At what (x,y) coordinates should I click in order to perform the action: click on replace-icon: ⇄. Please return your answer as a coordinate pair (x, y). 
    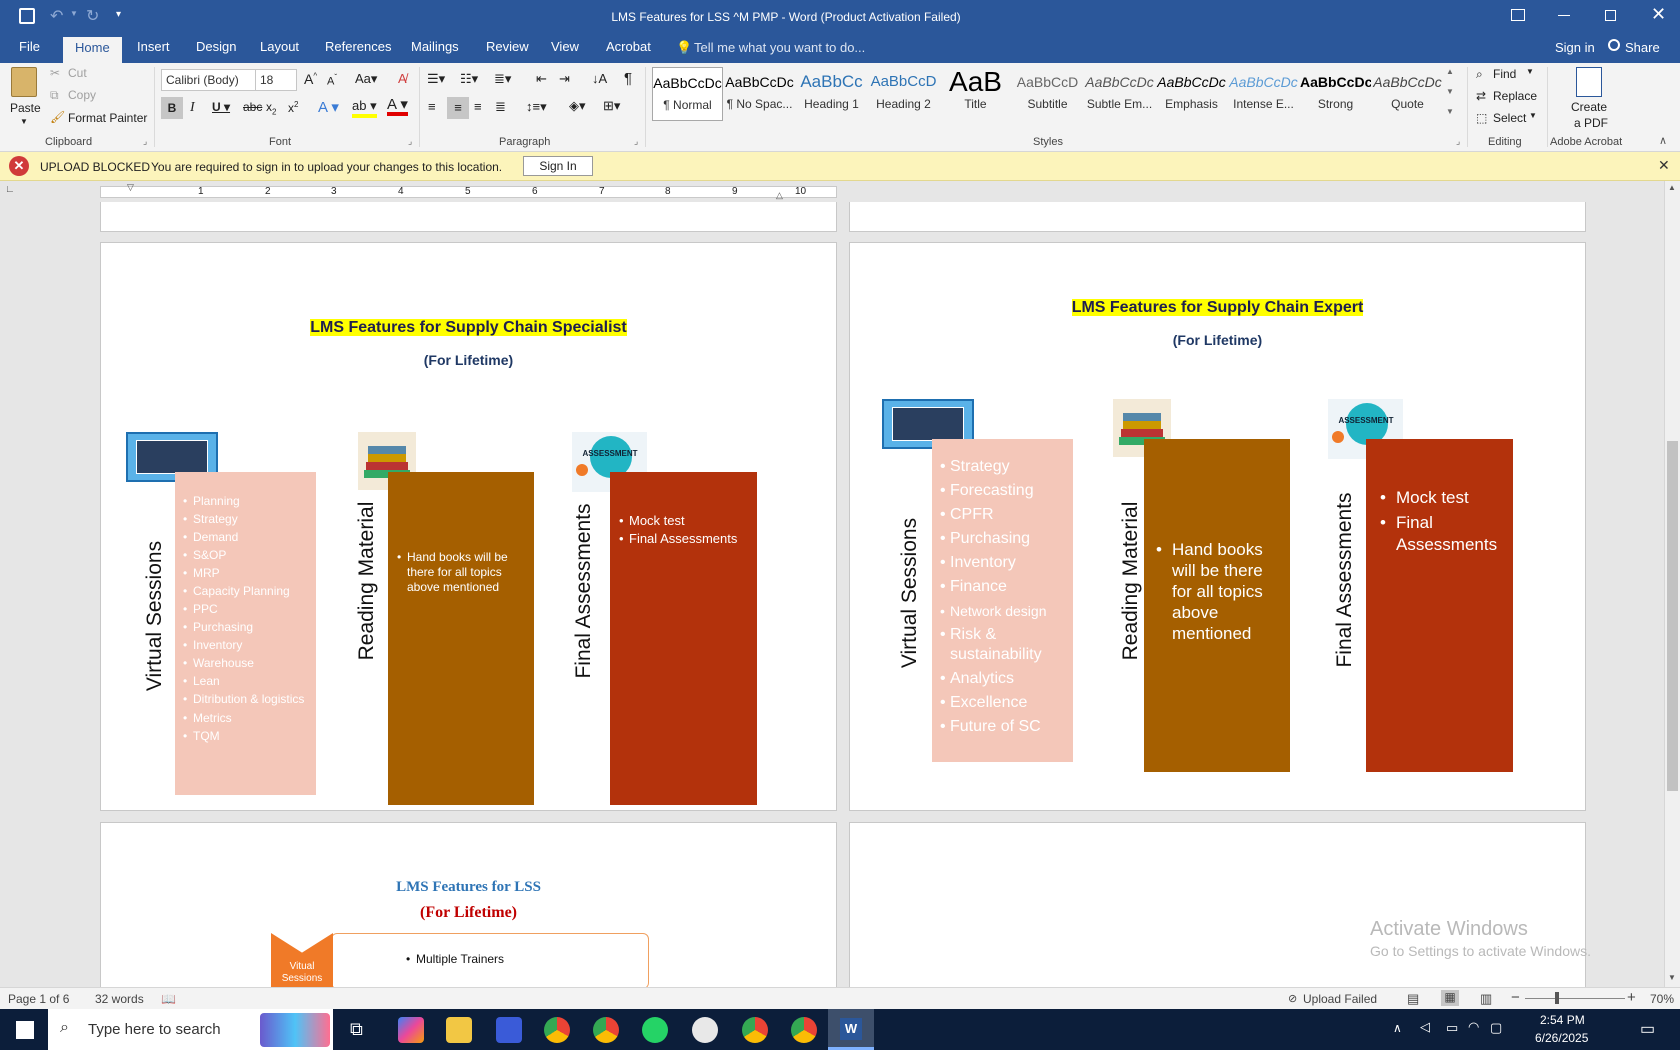
    Looking at the image, I should click on (1481, 96).